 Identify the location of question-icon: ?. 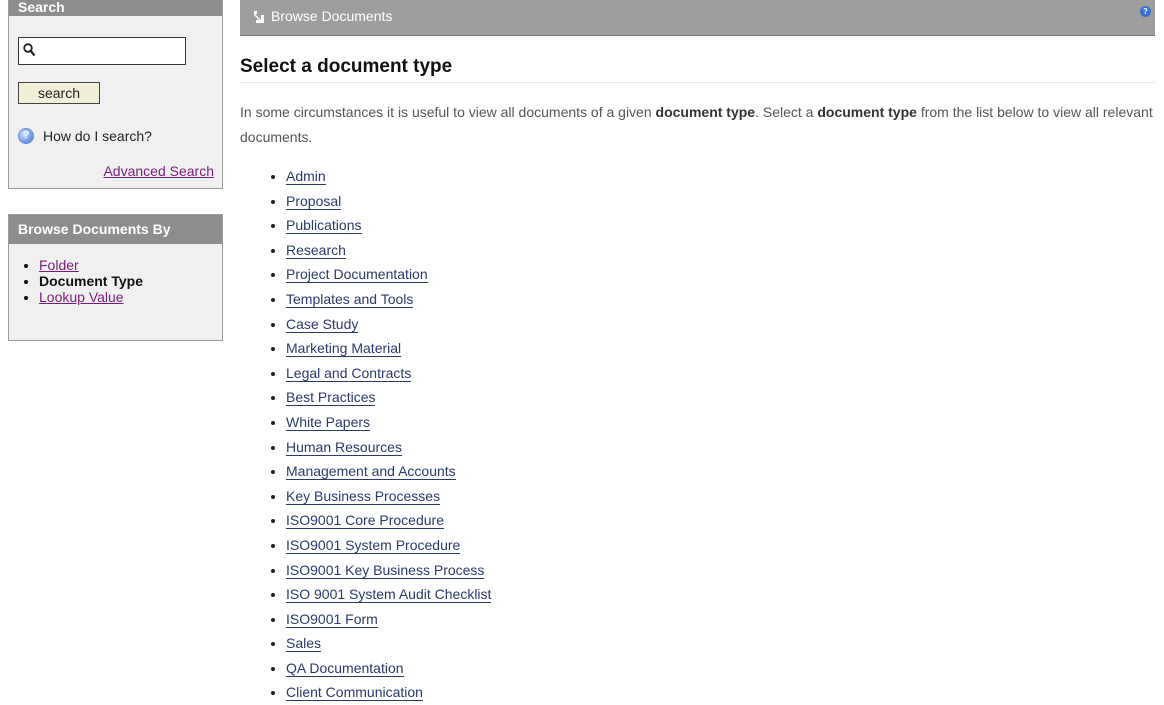
(1145, 11).